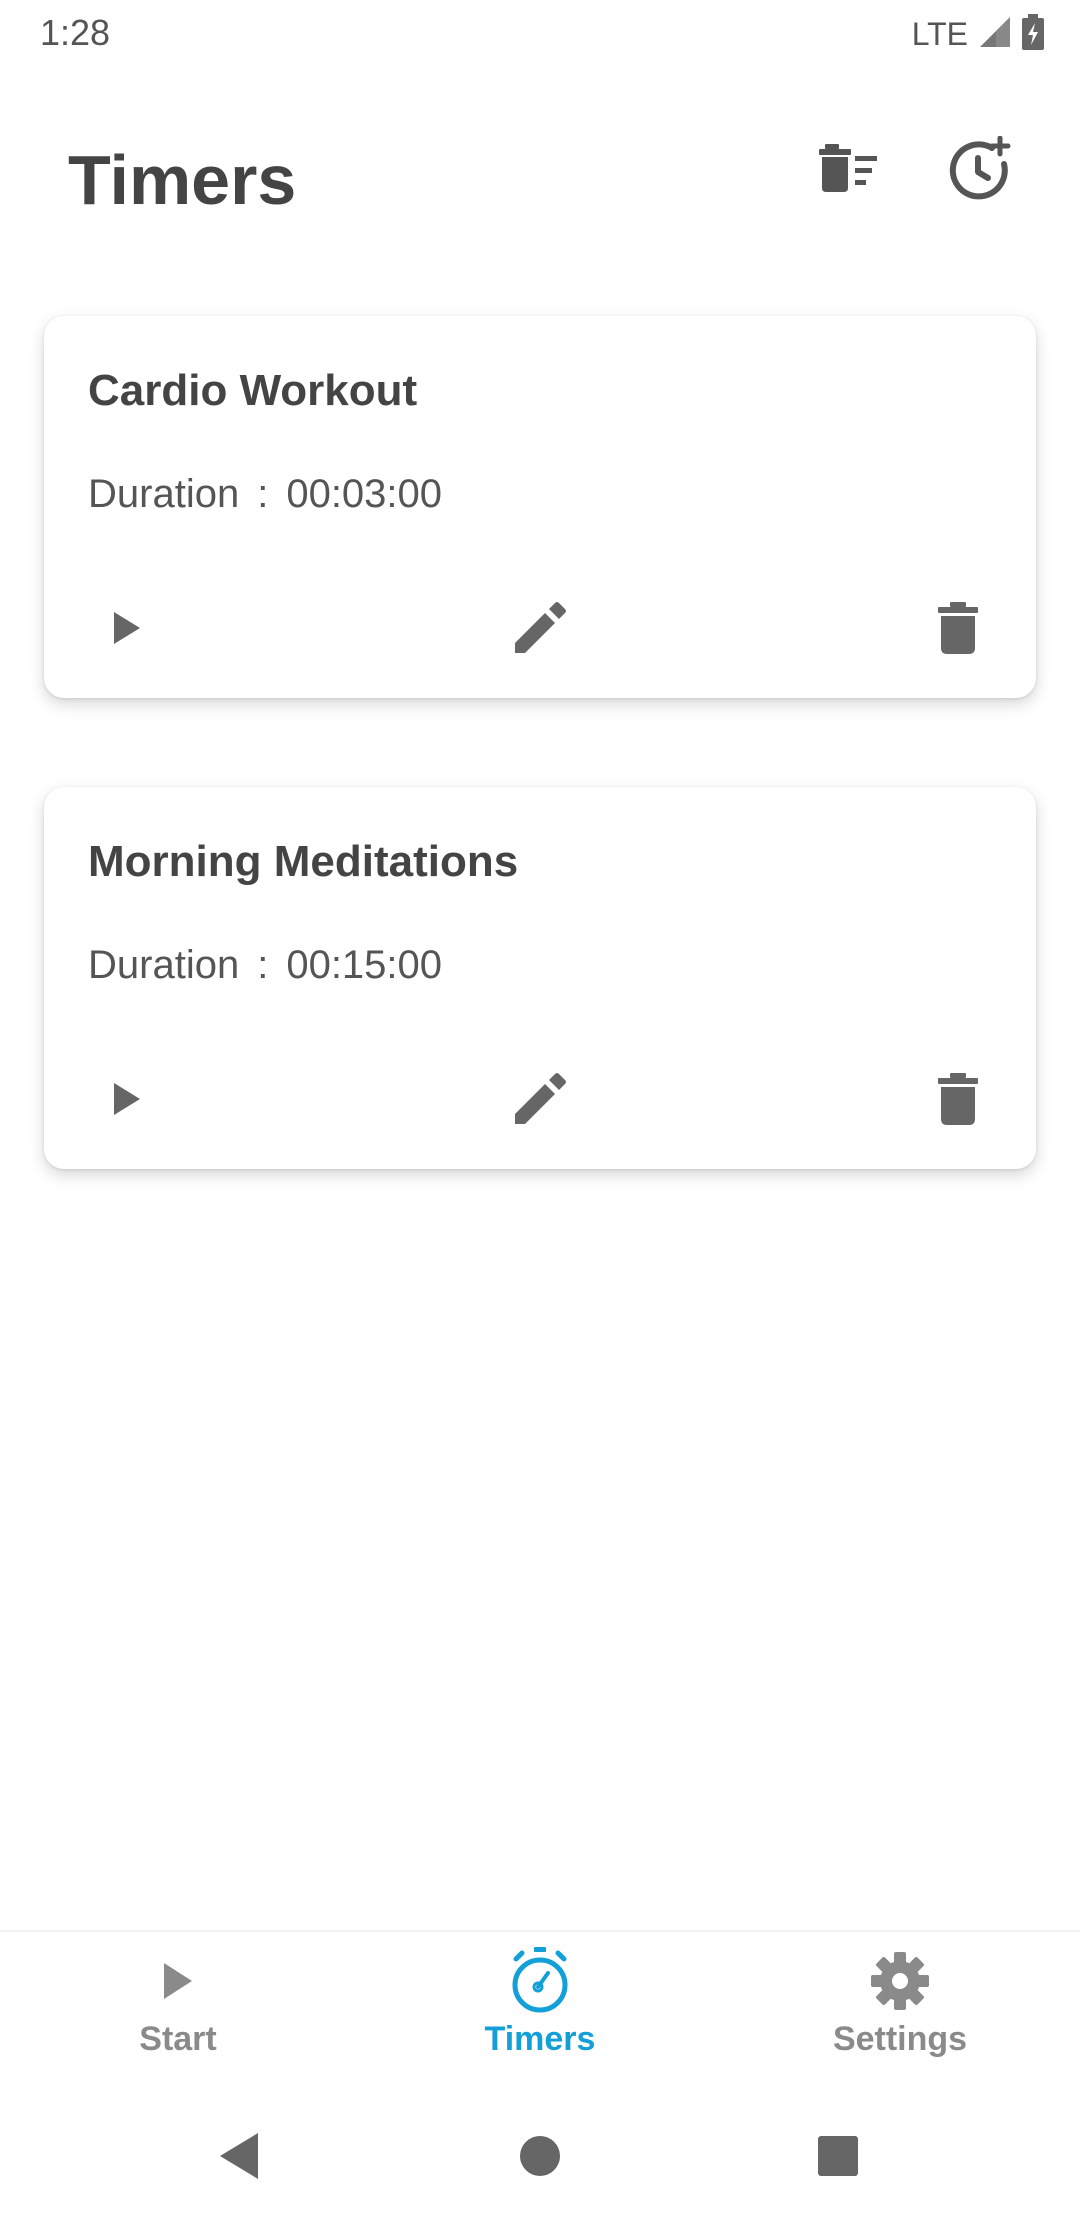  I want to click on signal-icon, so click(995, 34).